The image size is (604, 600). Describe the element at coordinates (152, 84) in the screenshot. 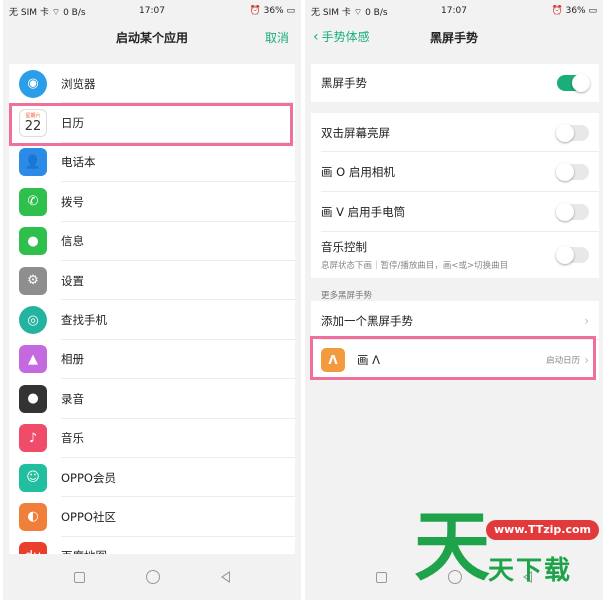

I see `app-list-item: ◉ 浏览器` at that location.